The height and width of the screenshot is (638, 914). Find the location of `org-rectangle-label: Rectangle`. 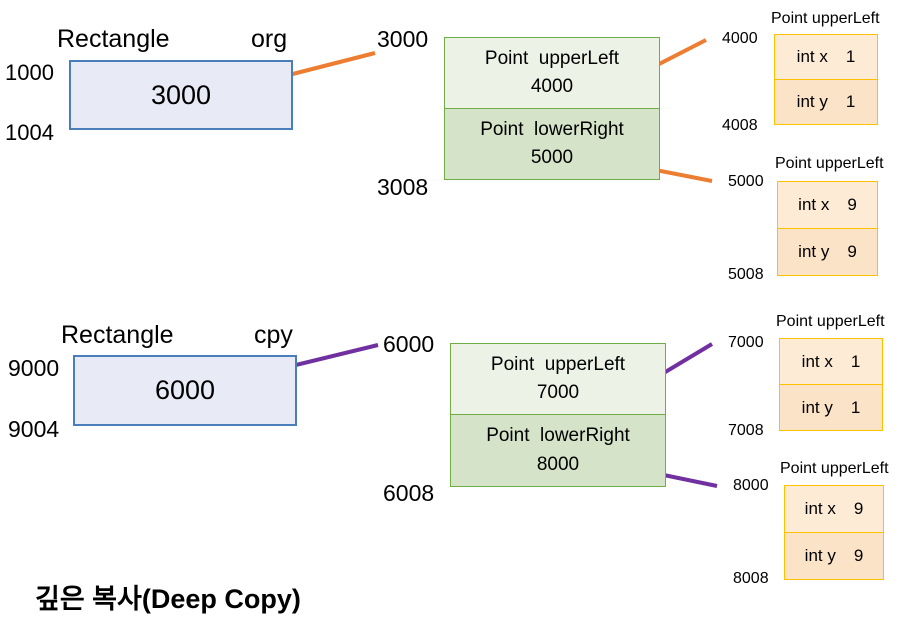

org-rectangle-label: Rectangle is located at coordinates (113, 39).